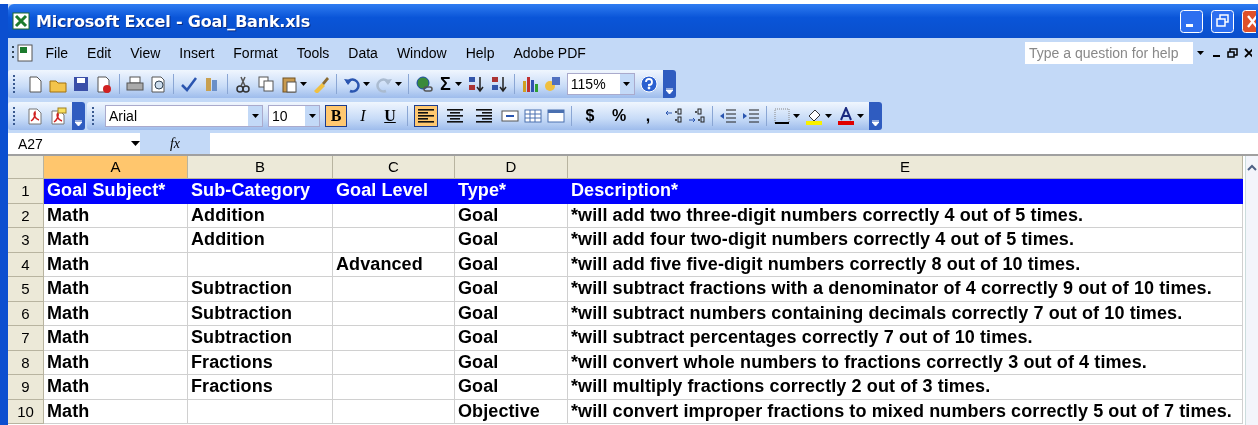 The image size is (1258, 425). I want to click on decrease-decimal-icon, so click(697, 116).